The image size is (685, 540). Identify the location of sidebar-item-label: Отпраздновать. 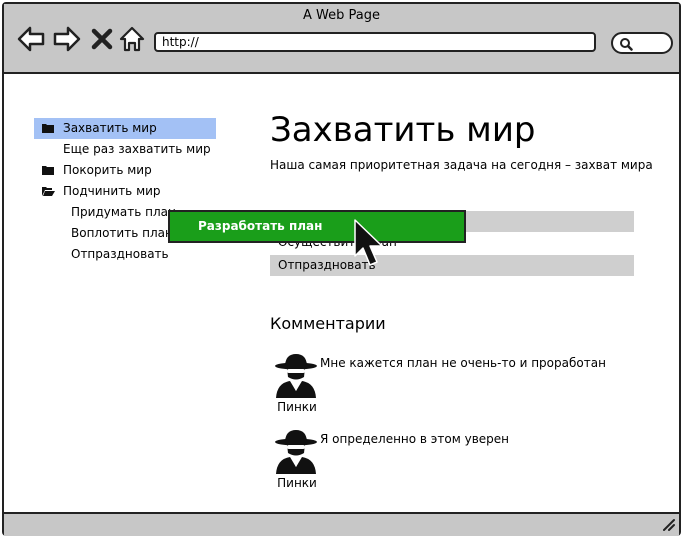
(120, 254).